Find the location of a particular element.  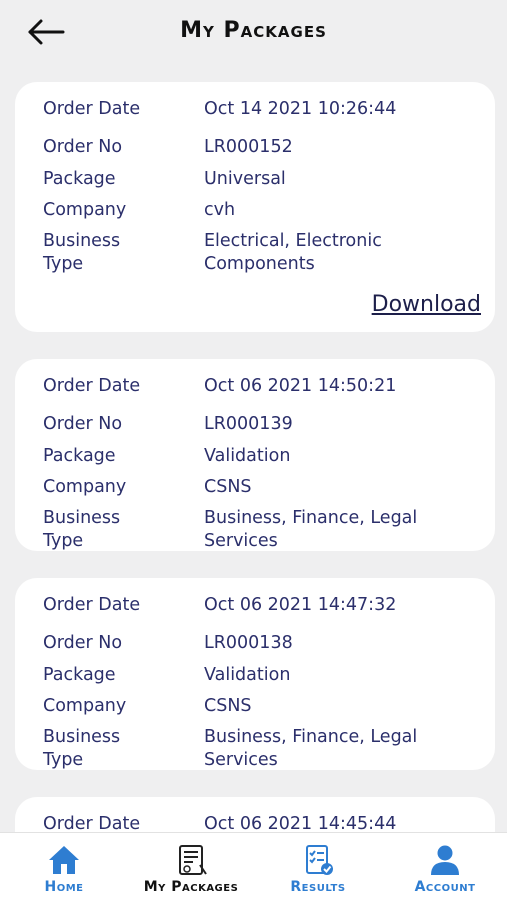

nav-home: Home is located at coordinates (64, 866).